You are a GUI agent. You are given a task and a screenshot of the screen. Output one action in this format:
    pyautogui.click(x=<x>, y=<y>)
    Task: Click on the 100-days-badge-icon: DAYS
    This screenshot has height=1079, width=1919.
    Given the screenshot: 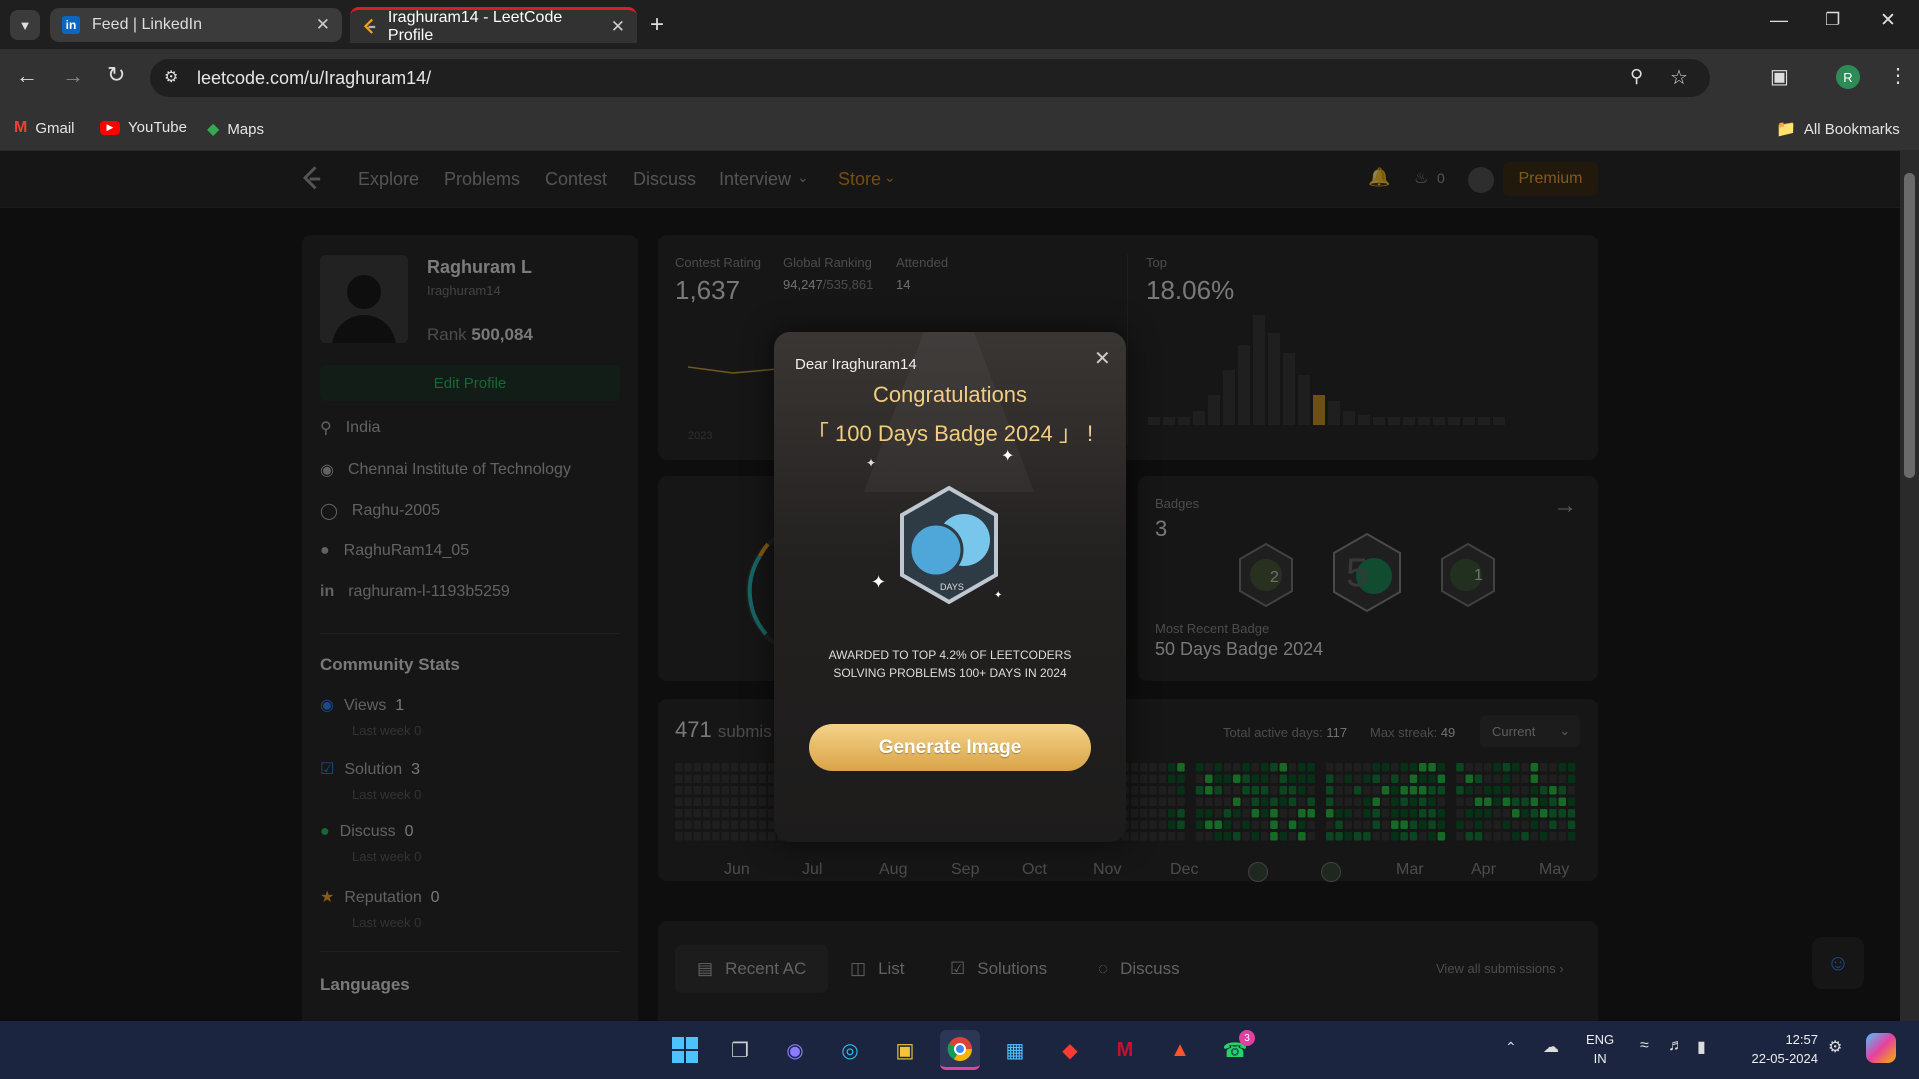 What is the action you would take?
    pyautogui.click(x=949, y=545)
    